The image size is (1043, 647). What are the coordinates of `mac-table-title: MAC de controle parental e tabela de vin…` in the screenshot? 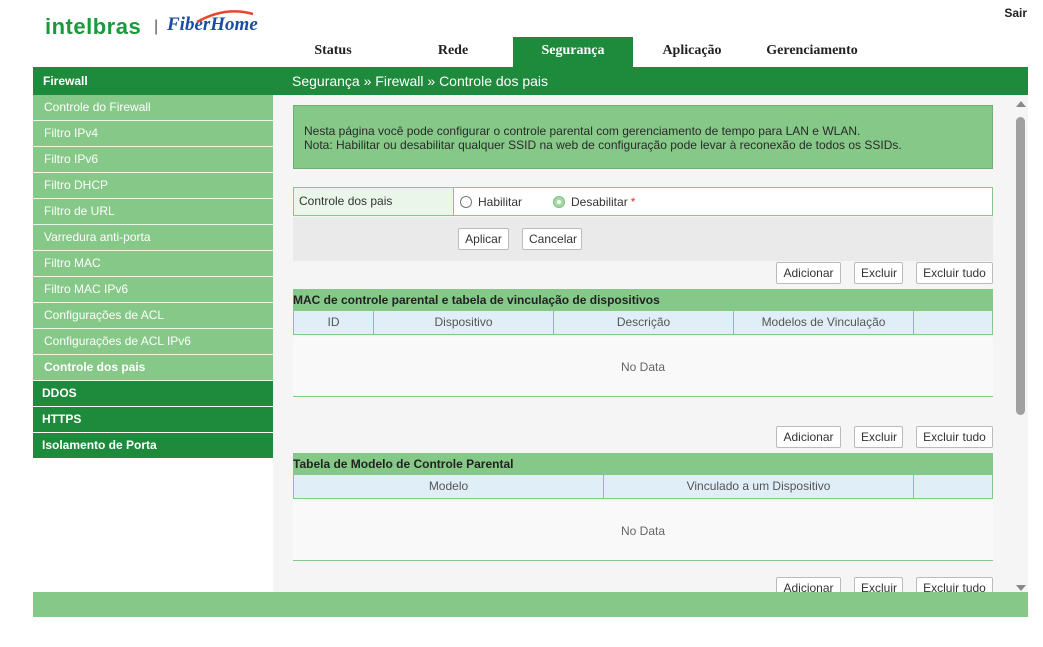 It's located at (643, 300).